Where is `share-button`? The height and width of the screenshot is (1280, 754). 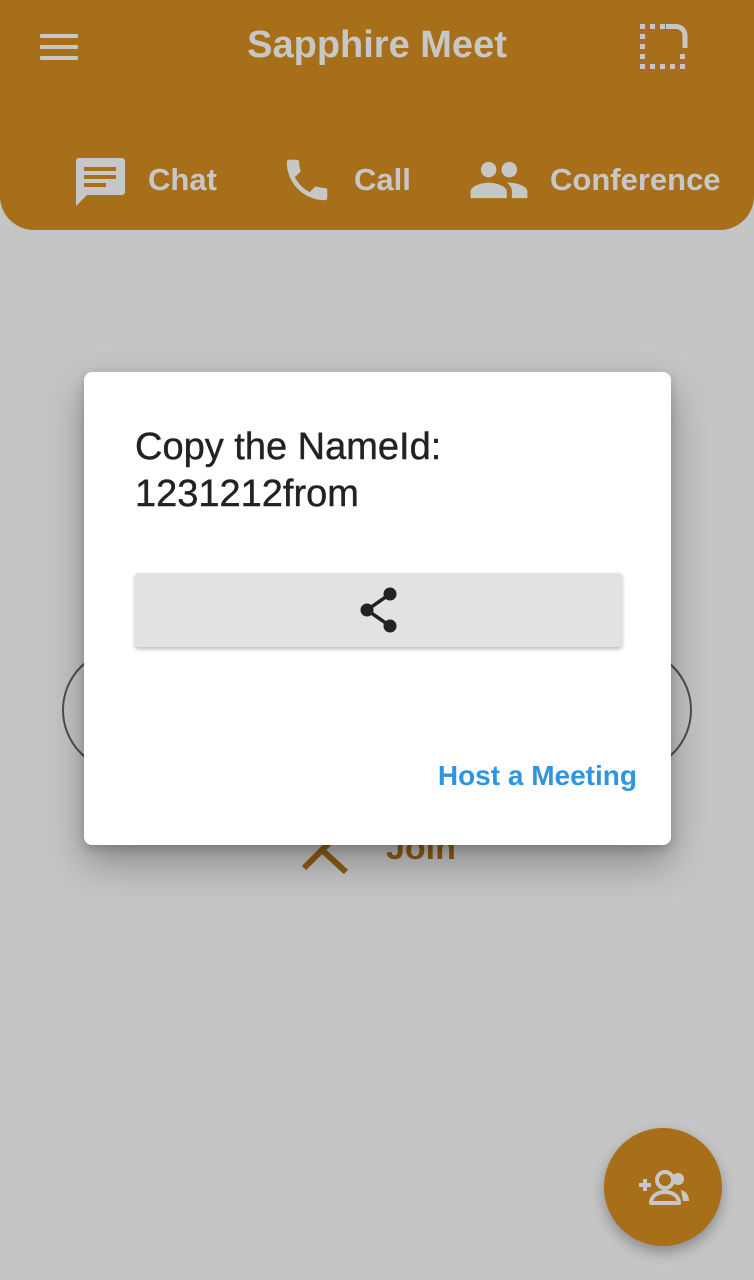
share-button is located at coordinates (378, 610).